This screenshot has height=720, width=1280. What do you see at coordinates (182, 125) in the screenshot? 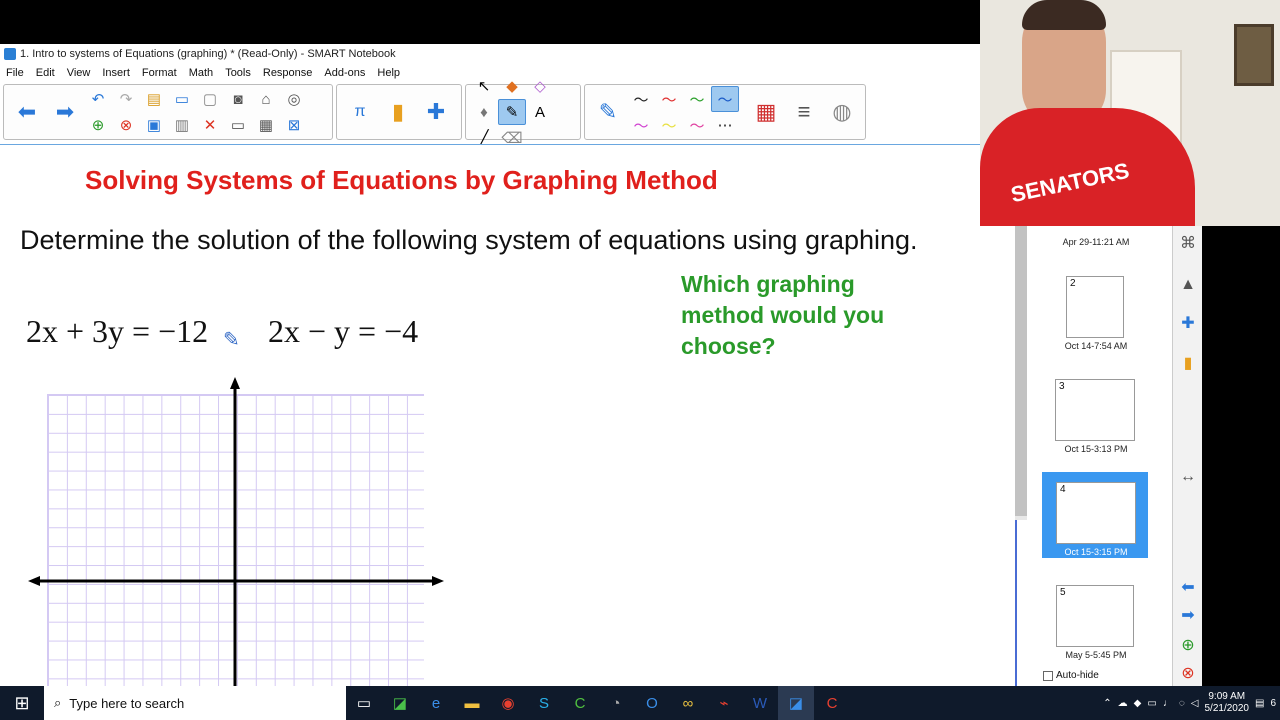
I see `document-camera-icon: ▥` at bounding box center [182, 125].